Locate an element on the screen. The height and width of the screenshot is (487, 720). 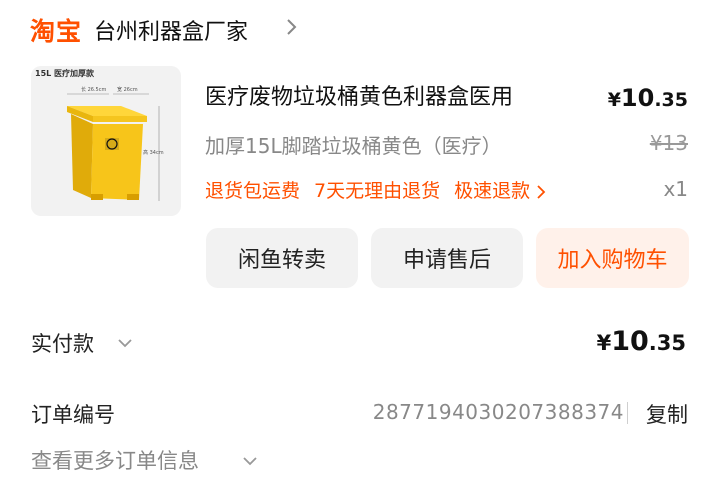
product-title: 医疗废物垃圾桶黄色利器盒医用 is located at coordinates (359, 95).